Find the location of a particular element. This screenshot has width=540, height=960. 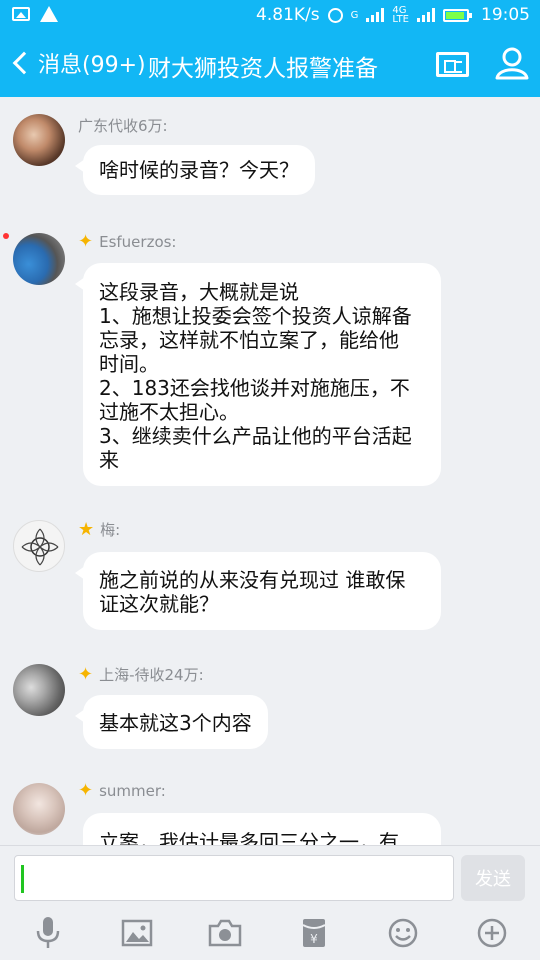

text-caret is located at coordinates (22, 879).